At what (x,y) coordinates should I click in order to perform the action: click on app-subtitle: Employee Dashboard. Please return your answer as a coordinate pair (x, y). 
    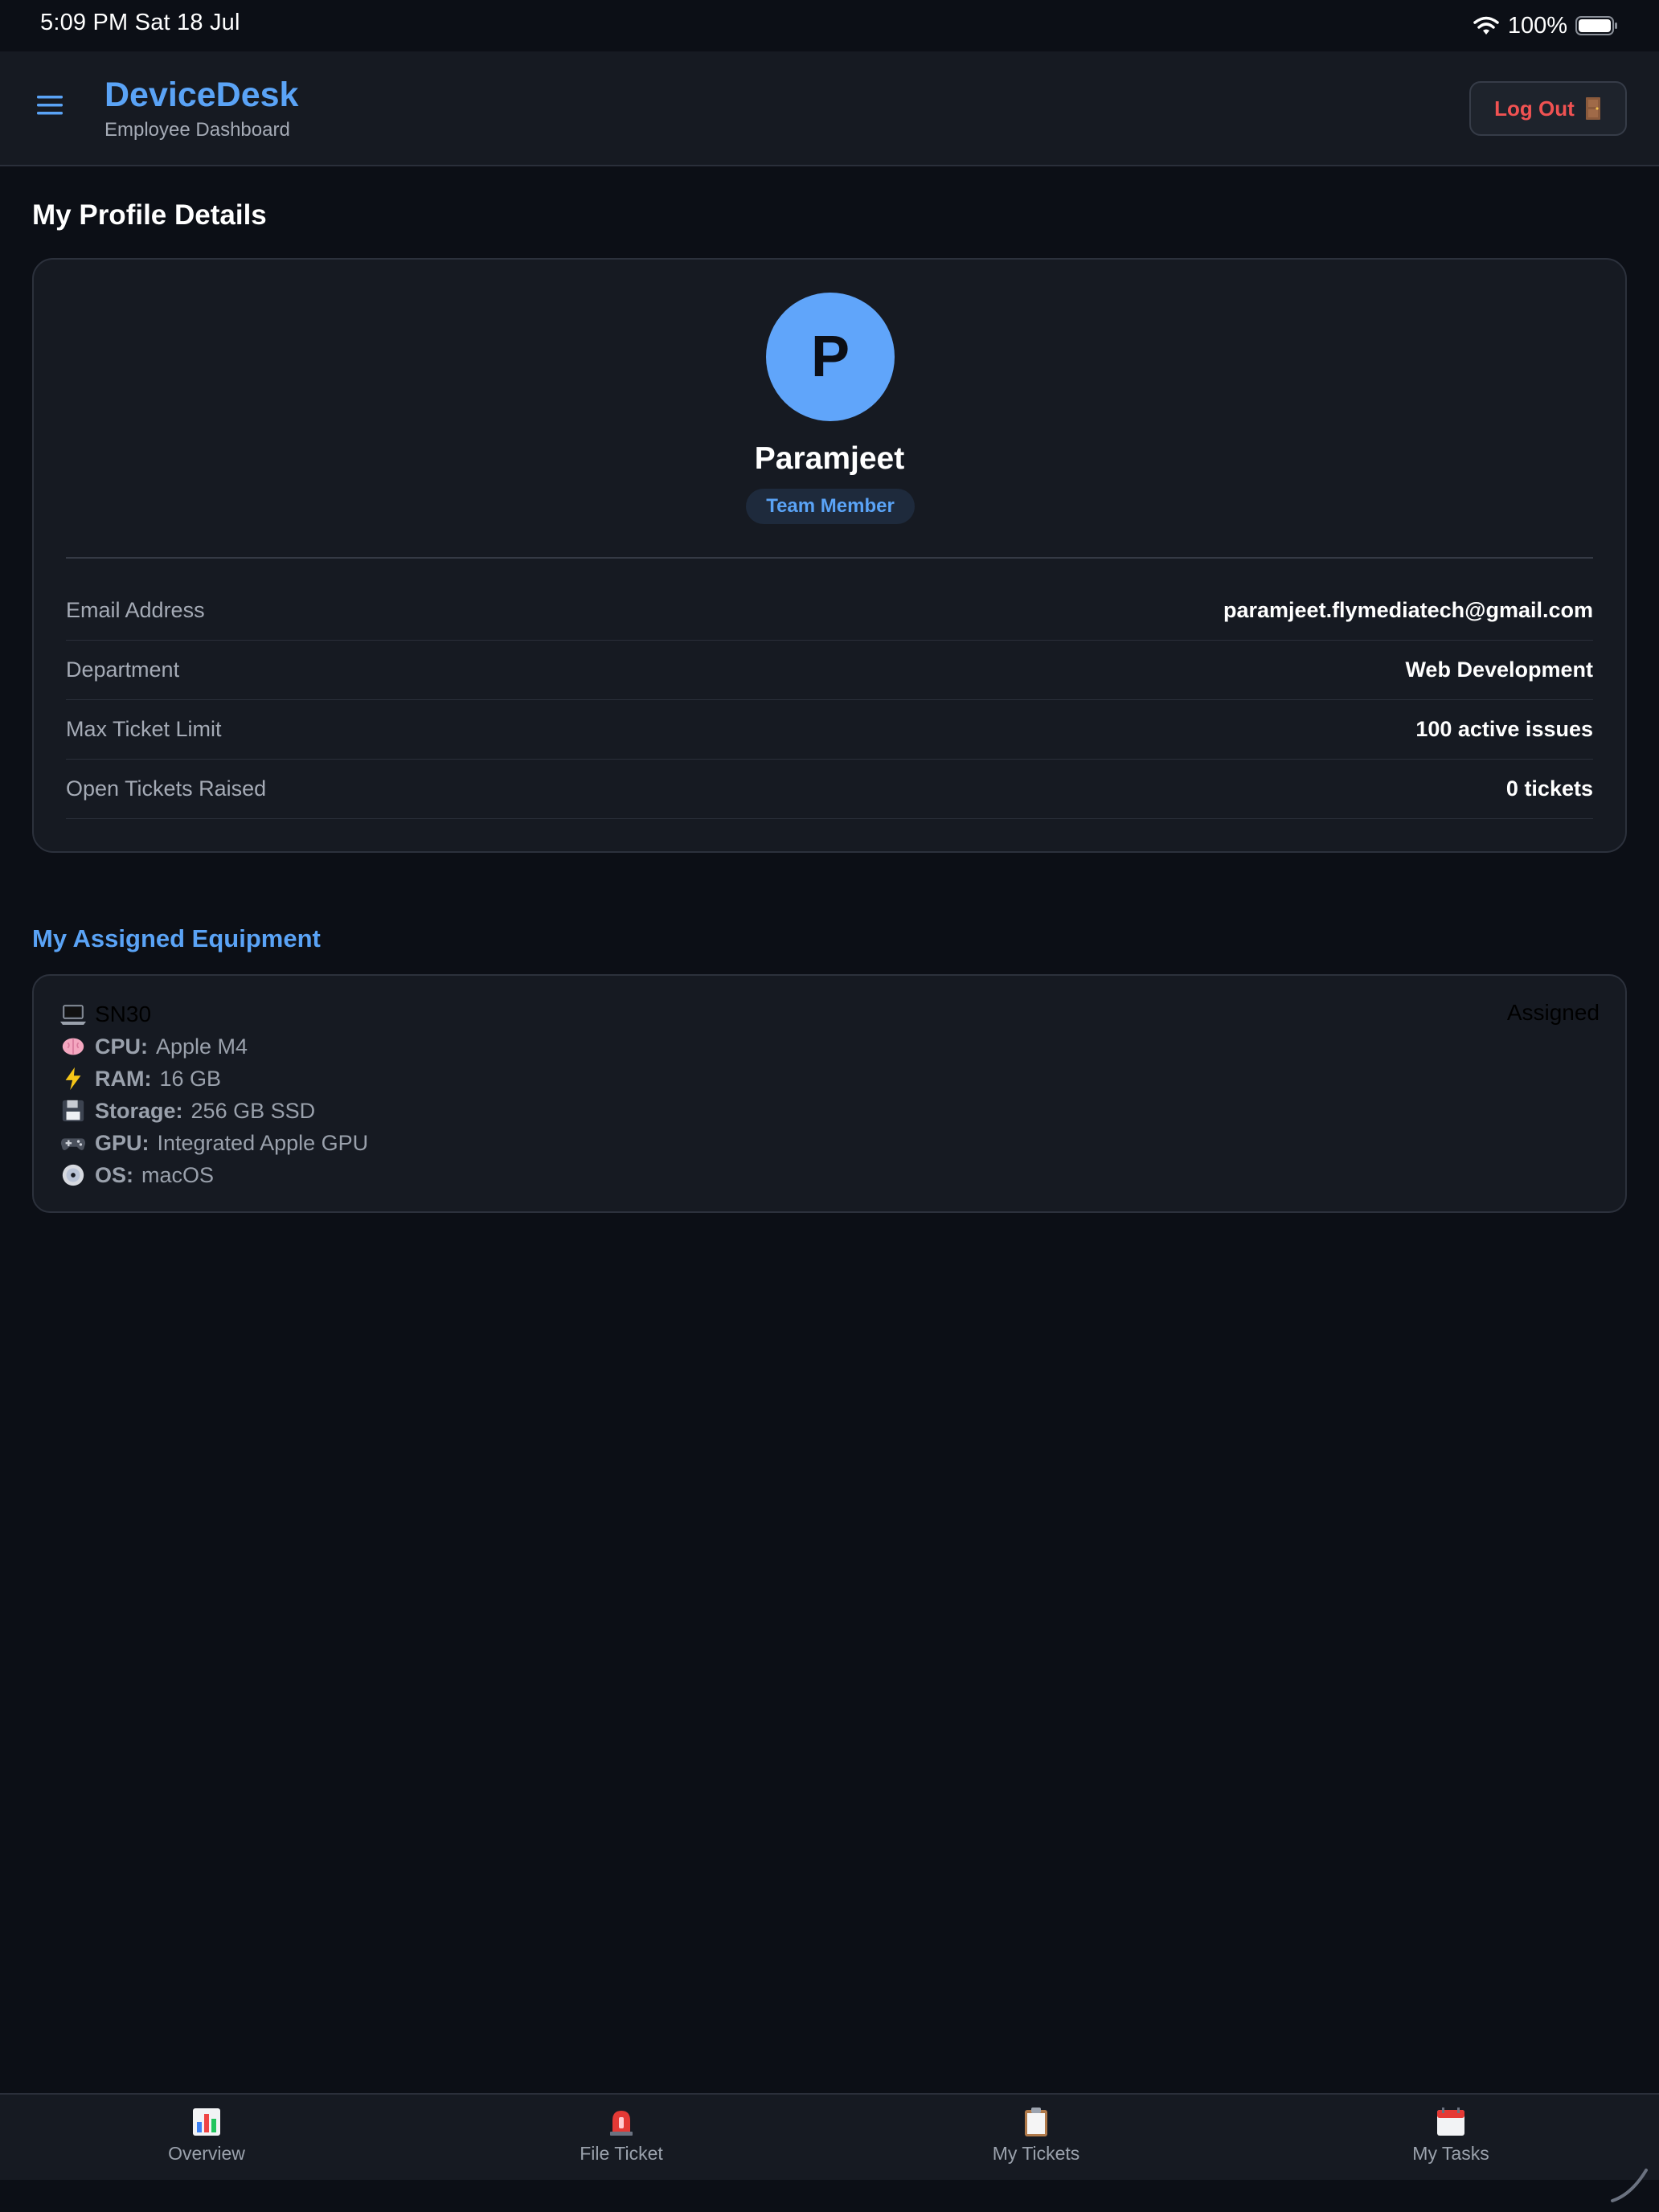
    Looking at the image, I should click on (197, 130).